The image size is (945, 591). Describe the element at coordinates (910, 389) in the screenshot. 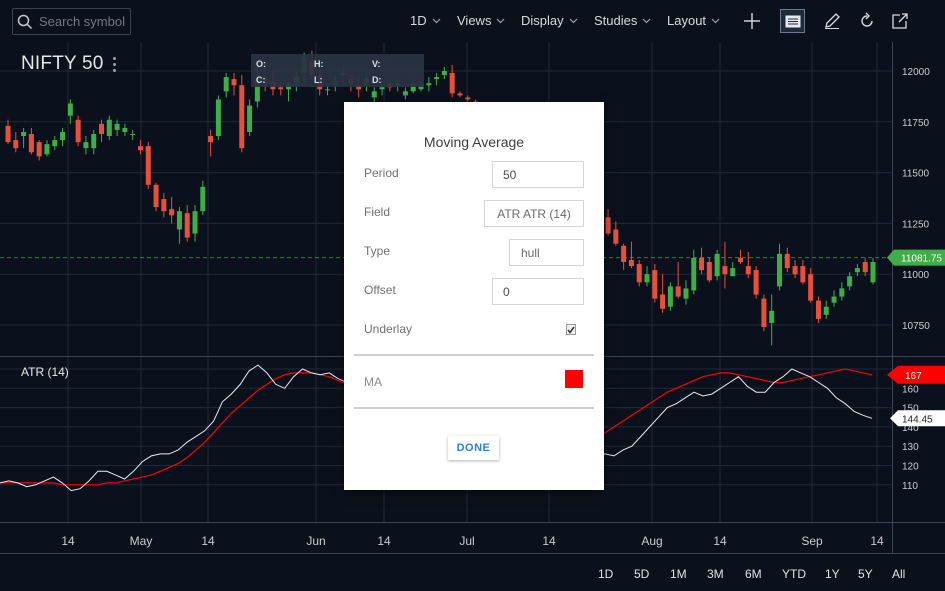

I see `atr-tick-label: 160` at that location.